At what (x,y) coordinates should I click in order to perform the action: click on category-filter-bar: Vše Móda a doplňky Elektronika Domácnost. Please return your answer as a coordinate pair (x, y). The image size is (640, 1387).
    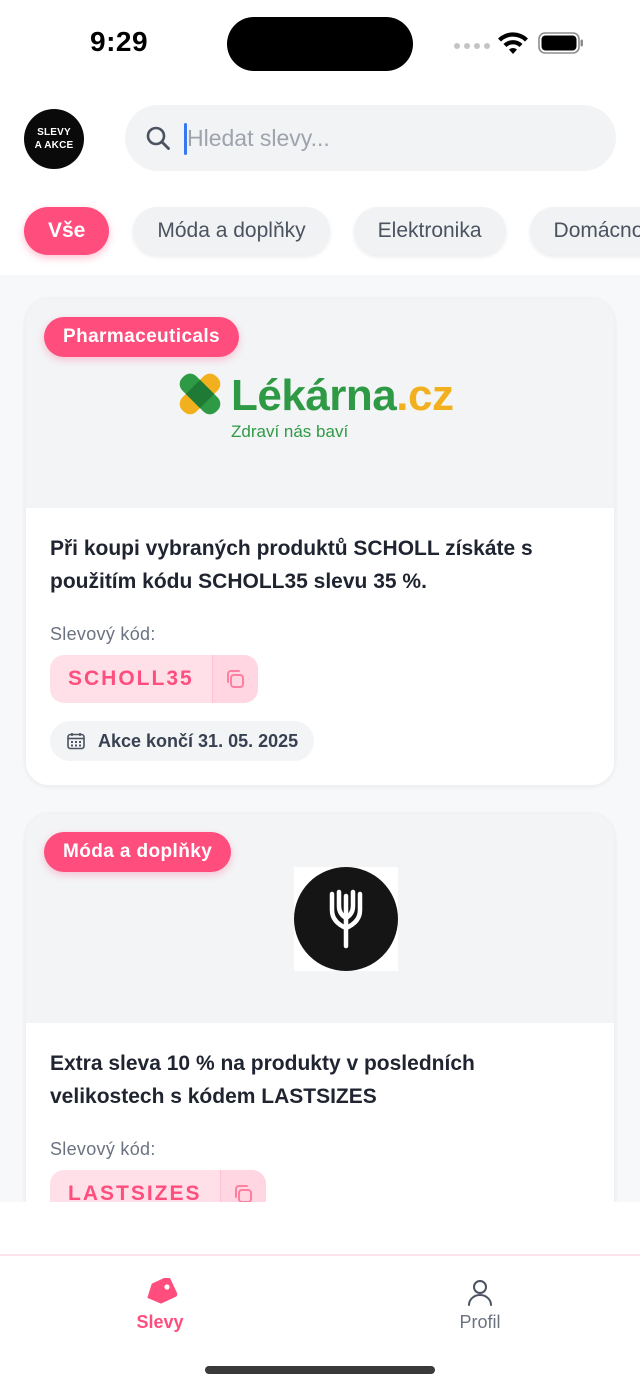
    Looking at the image, I should click on (320, 232).